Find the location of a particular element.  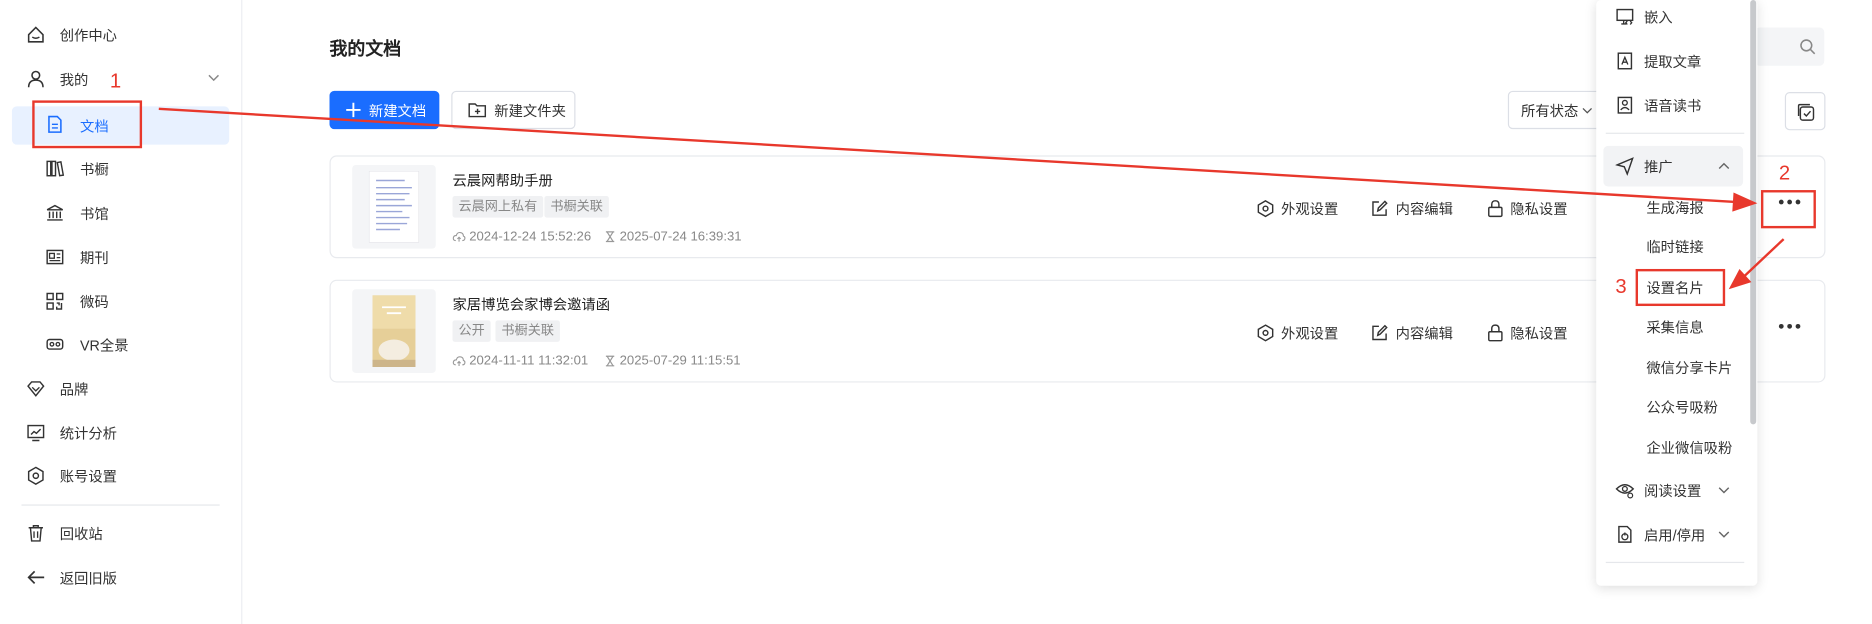

menu-item-label: 启用/停用 is located at coordinates (1674, 535).